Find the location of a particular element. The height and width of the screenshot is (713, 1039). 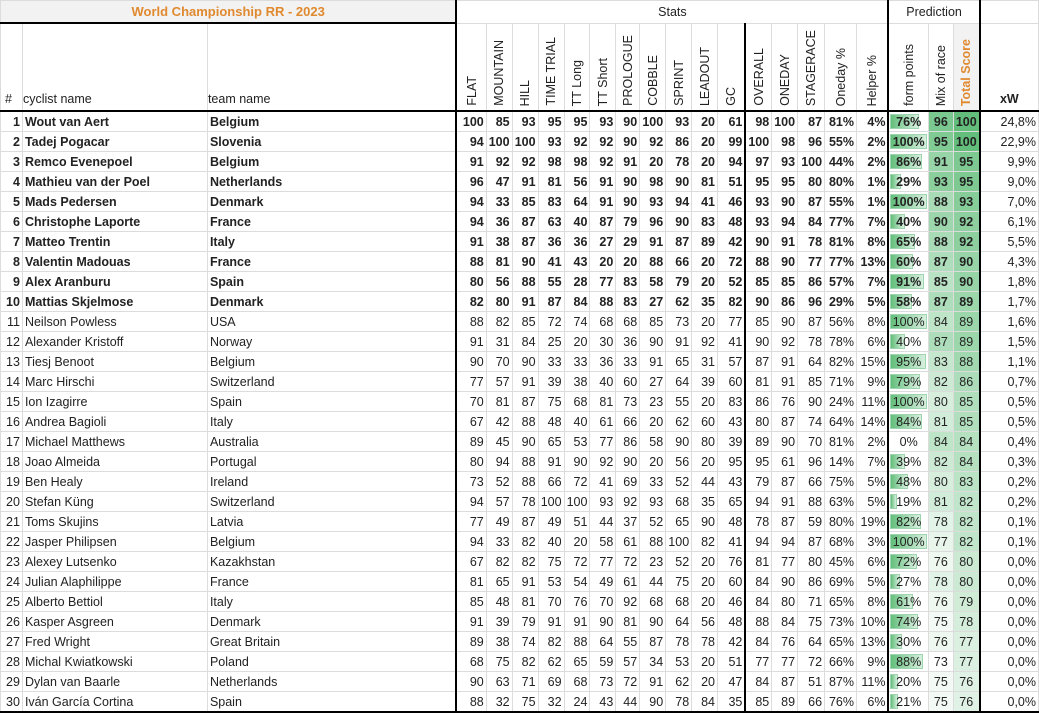

mix-of-race-cell: 96 is located at coordinates (940, 121).